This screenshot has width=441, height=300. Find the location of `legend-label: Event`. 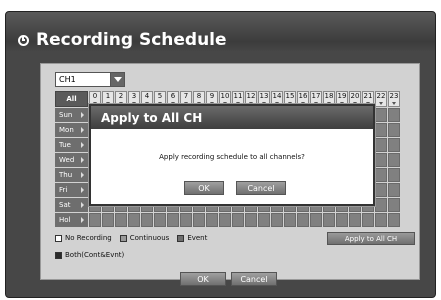

legend-label: Event is located at coordinates (197, 238).